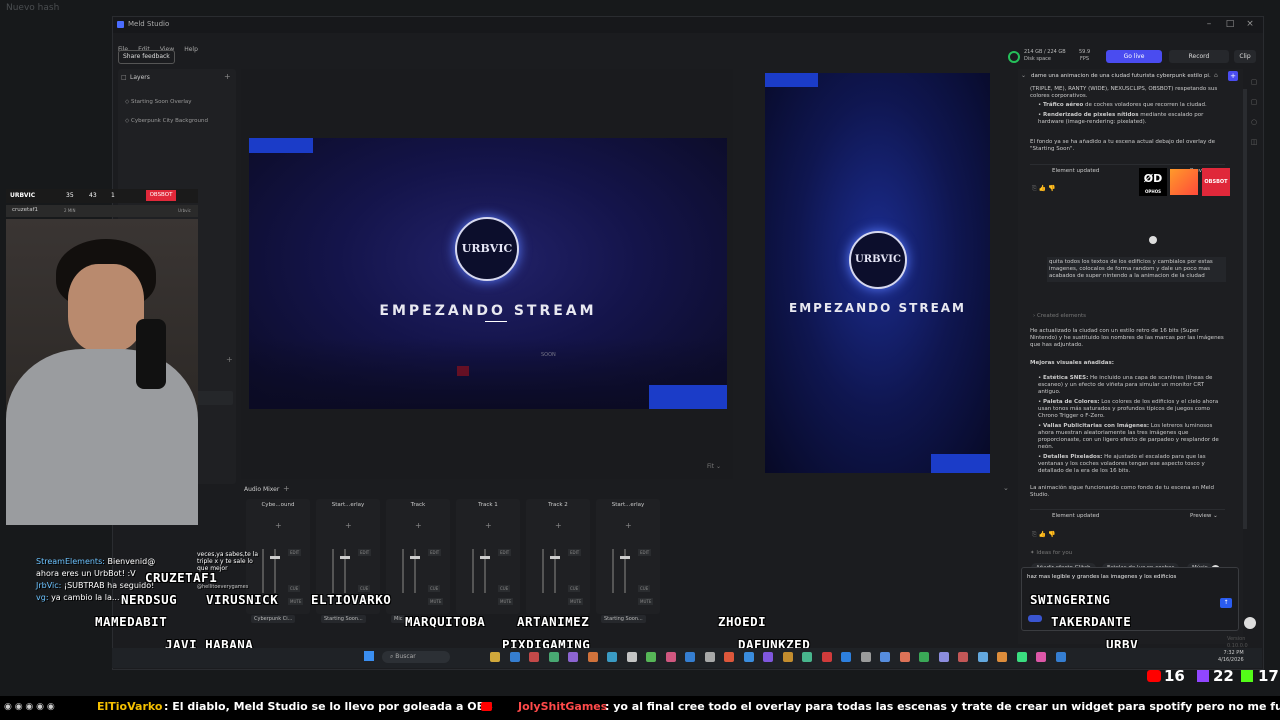  What do you see at coordinates (1134, 56) in the screenshot?
I see `go-live-button: Go live` at bounding box center [1134, 56].